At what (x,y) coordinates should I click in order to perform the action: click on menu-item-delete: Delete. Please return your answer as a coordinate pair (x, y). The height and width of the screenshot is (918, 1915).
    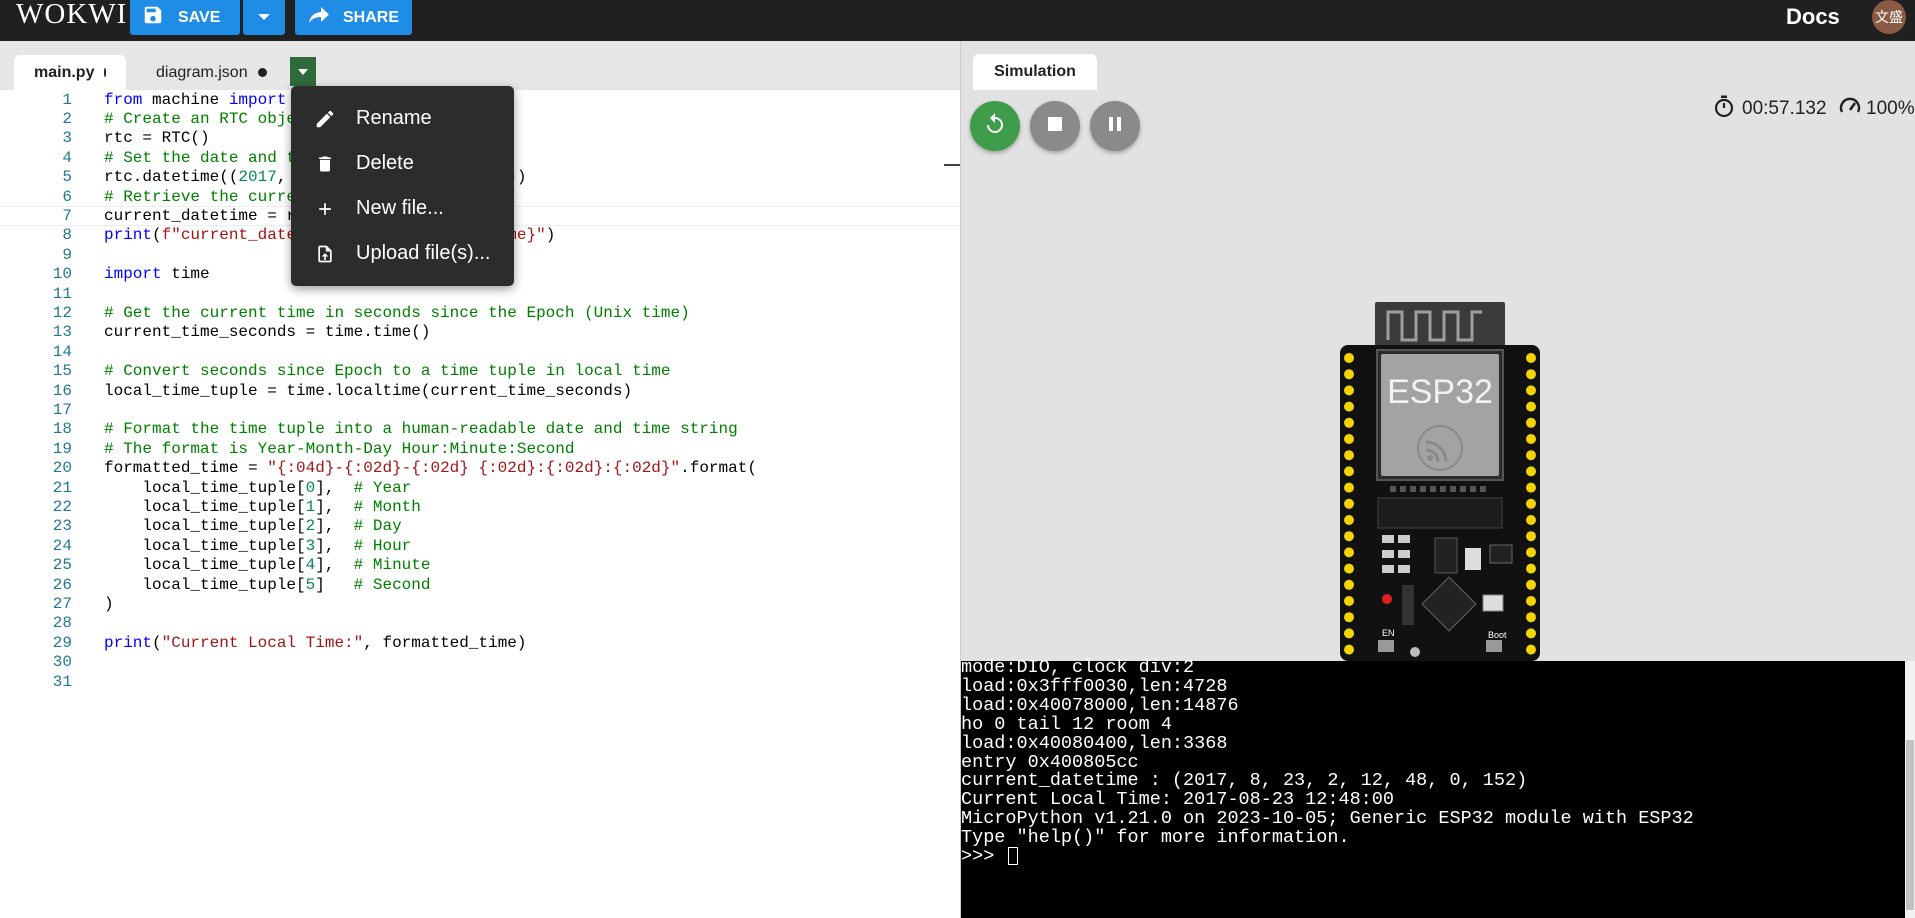
    Looking at the image, I should click on (402, 163).